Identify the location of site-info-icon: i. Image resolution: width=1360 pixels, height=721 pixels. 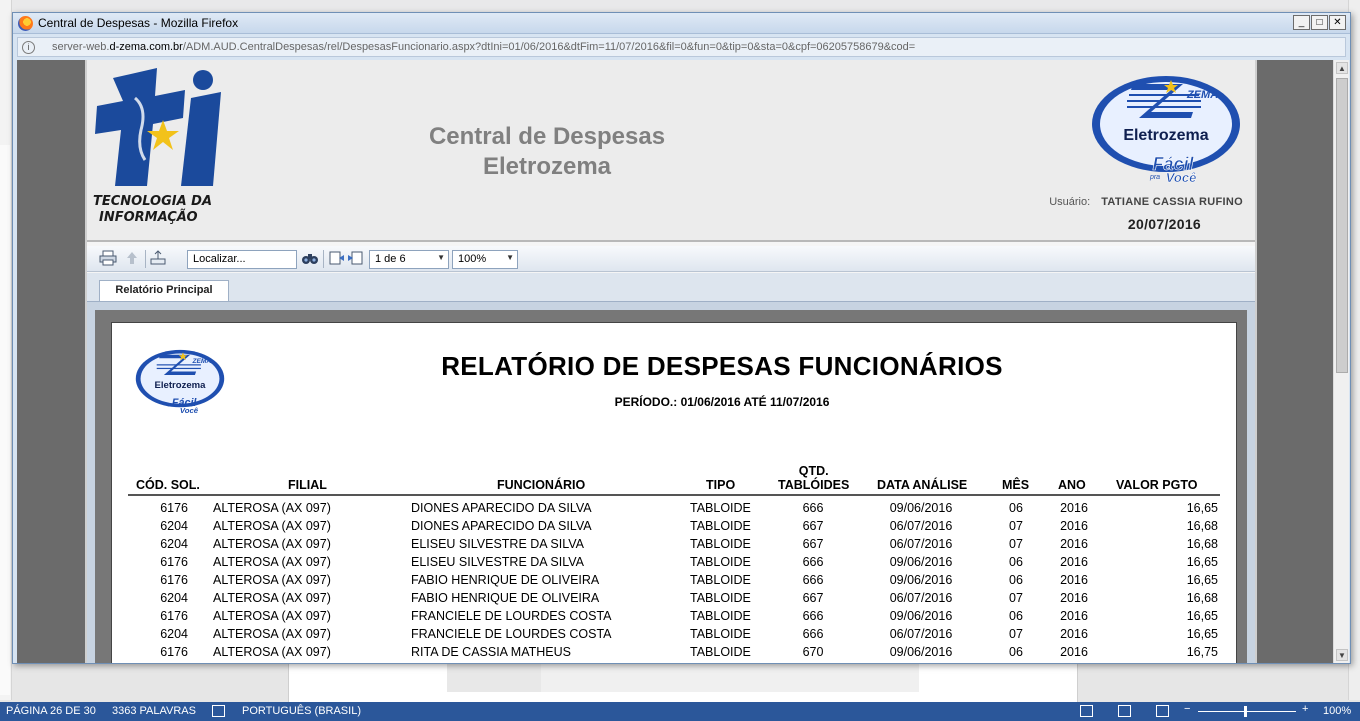
(28, 47).